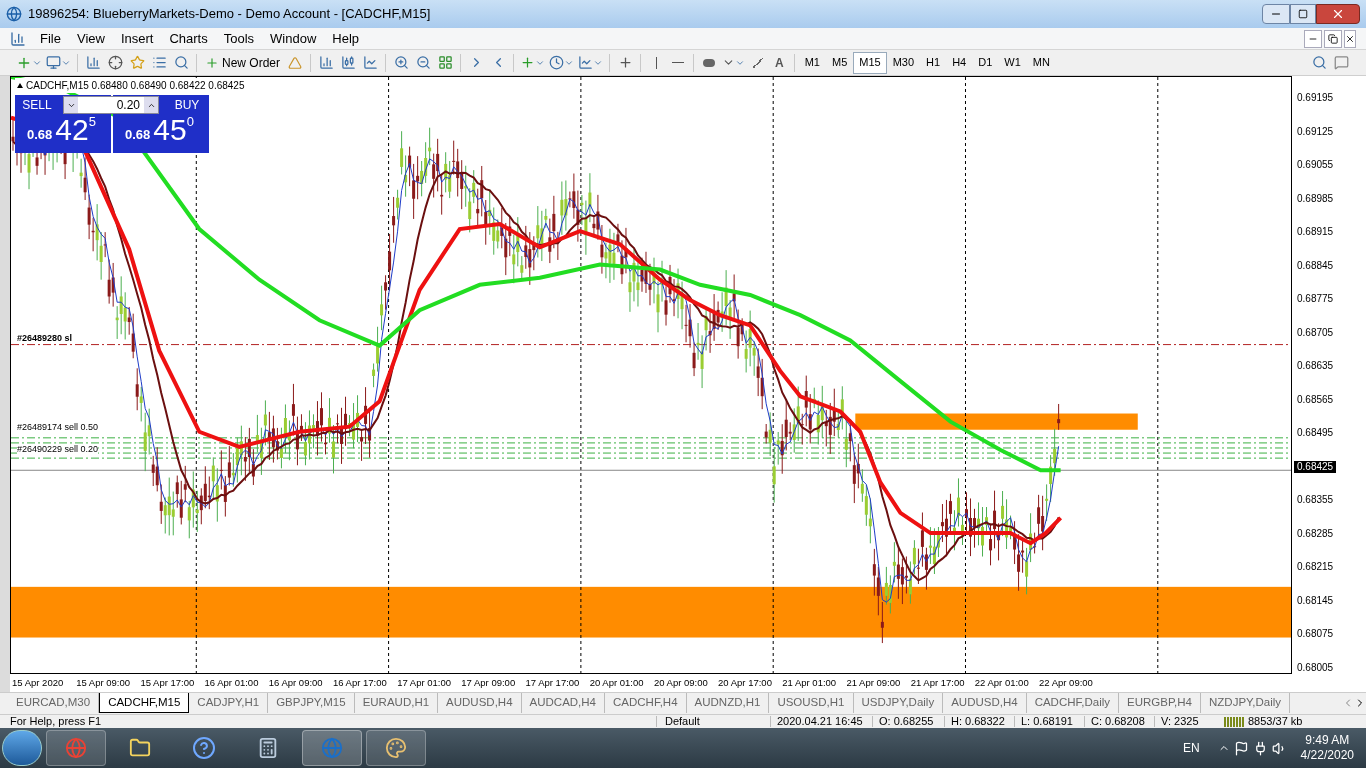 The image size is (1366, 768). I want to click on time-axis-label: 16 Apr 01:00, so click(232, 682).